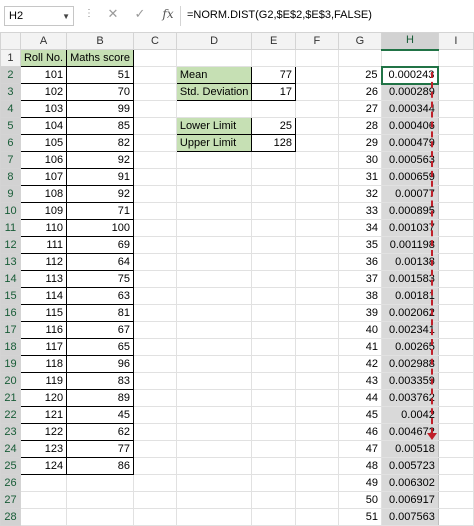  Describe the element at coordinates (410, 517) in the screenshot. I see `cell-norm-dist: 0.007563` at that location.